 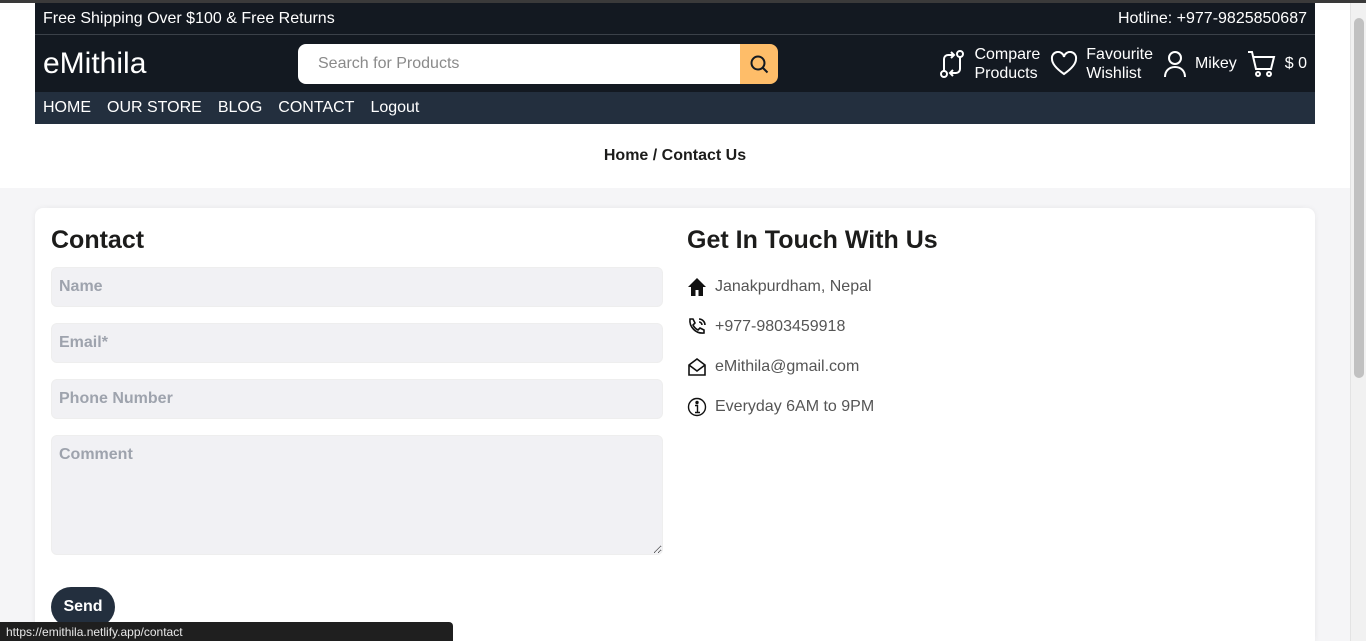 What do you see at coordinates (675, 155) in the screenshot?
I see `breadcrumb: Home / Contact Us` at bounding box center [675, 155].